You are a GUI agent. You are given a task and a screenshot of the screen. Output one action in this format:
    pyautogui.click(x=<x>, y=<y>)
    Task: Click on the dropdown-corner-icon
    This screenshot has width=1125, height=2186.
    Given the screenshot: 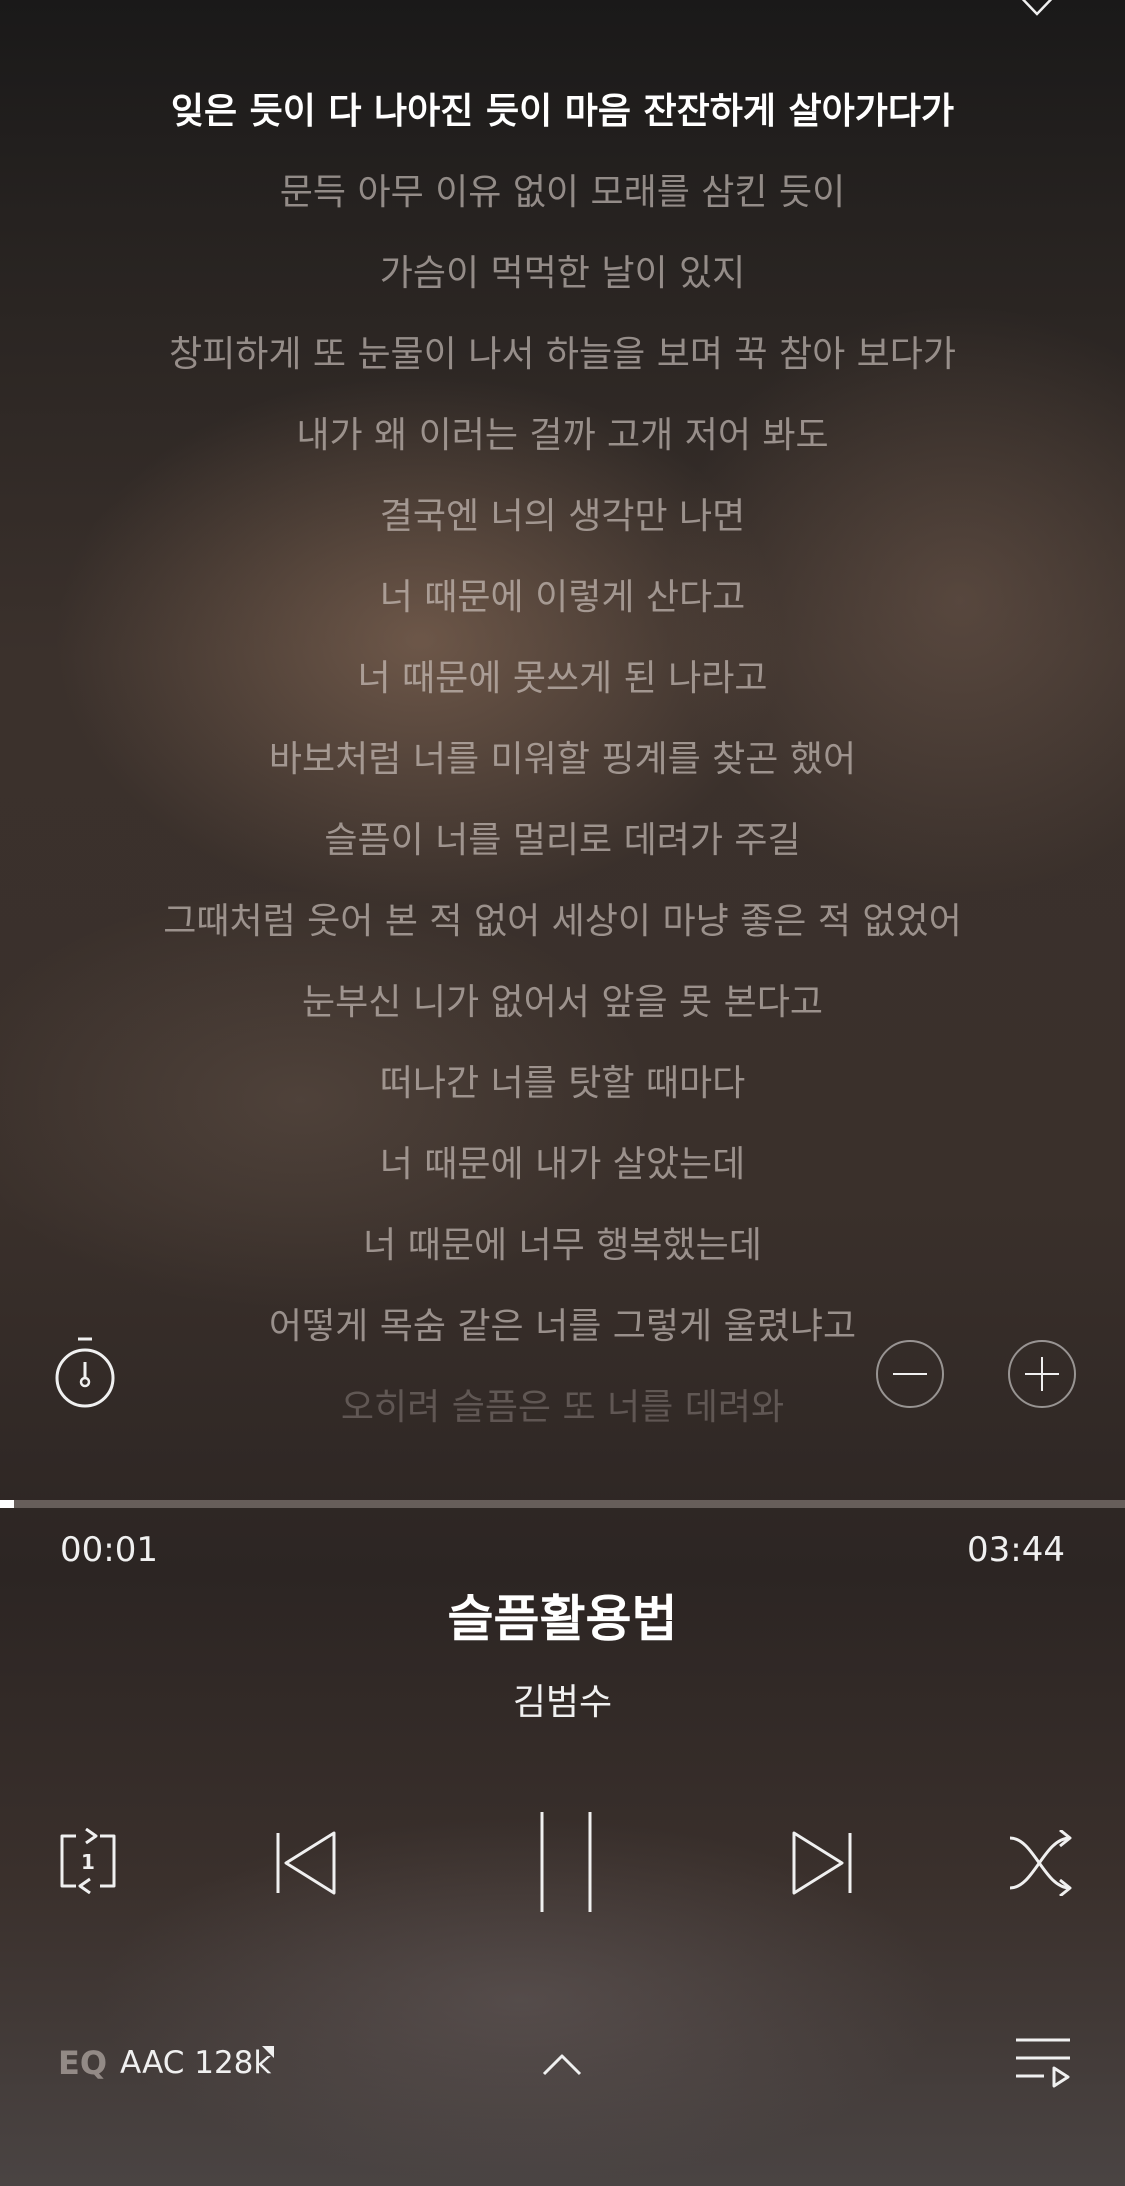 What is the action you would take?
    pyautogui.click(x=268, y=2052)
    